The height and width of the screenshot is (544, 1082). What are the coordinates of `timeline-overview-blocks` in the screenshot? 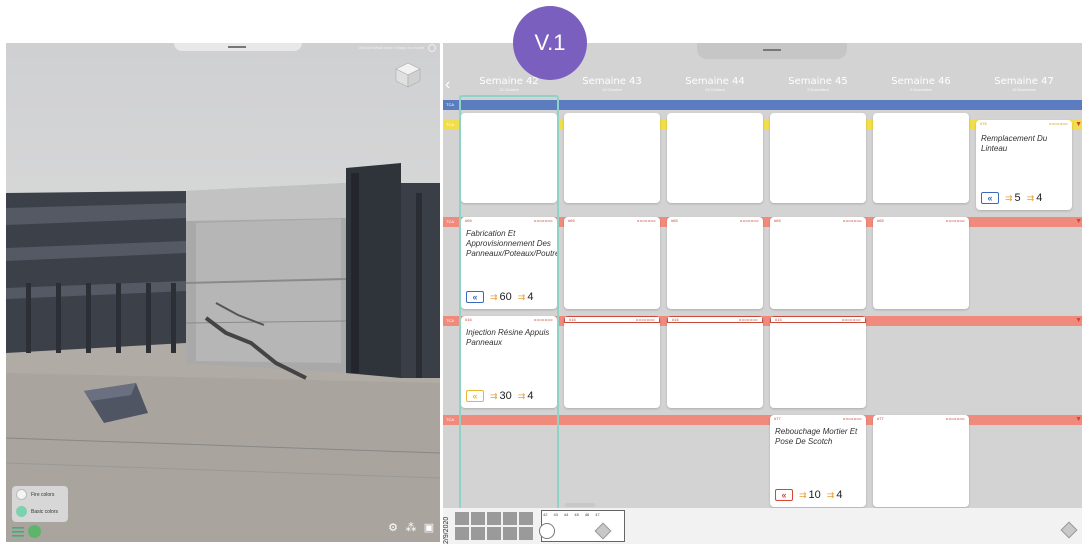 It's located at (494, 526).